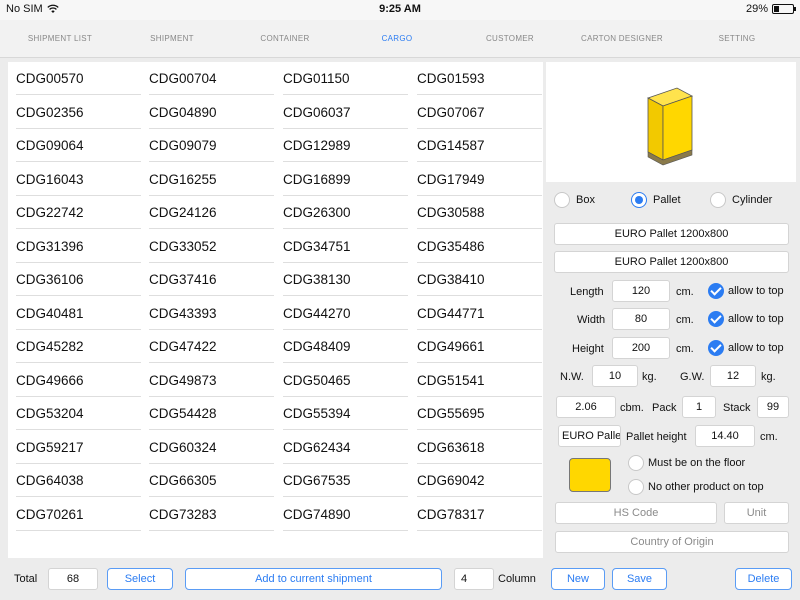 This screenshot has width=800, height=600. Describe the element at coordinates (763, 579) in the screenshot. I see `delete-button: Delete` at that location.